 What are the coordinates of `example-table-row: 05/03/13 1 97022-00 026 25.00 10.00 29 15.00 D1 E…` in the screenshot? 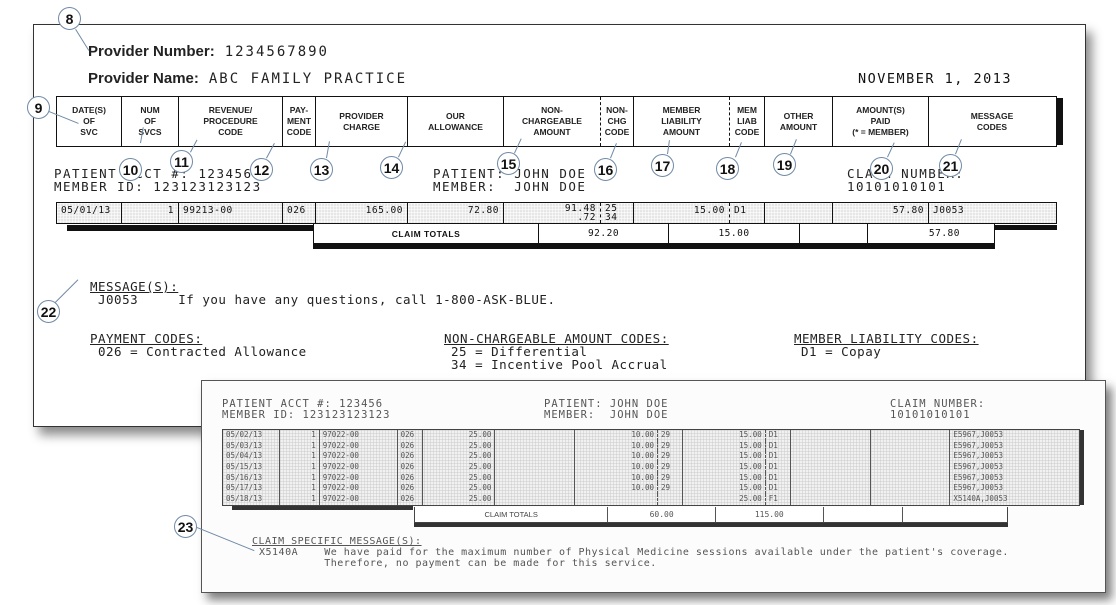 It's located at (651, 446).